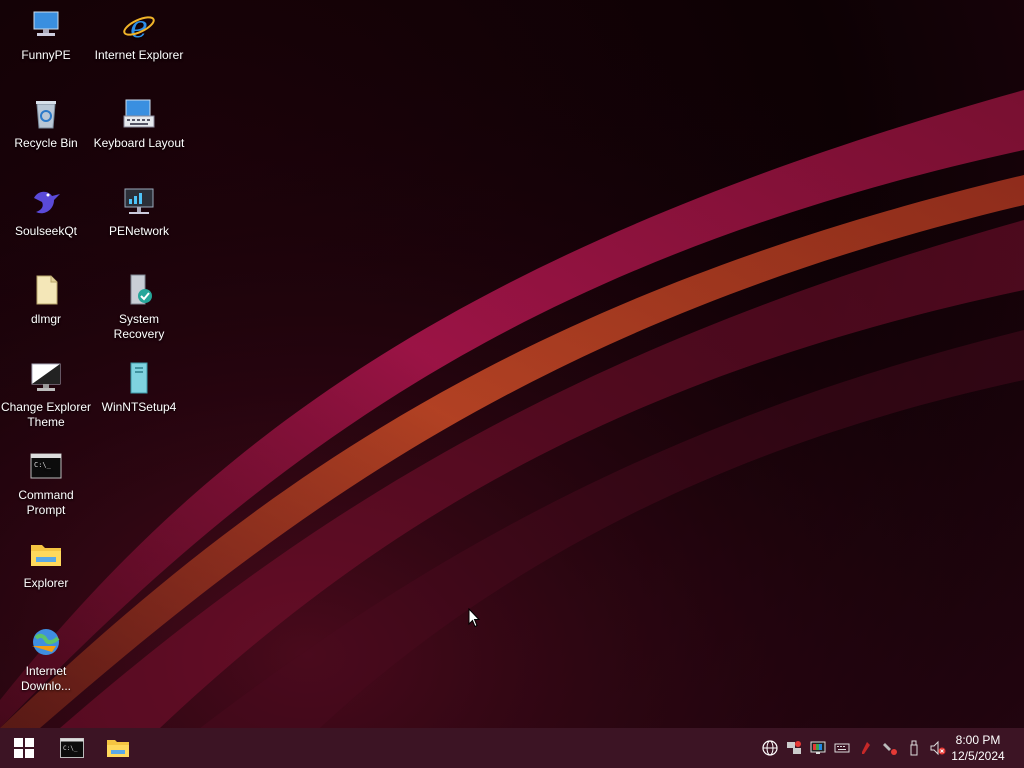 This screenshot has height=768, width=1024. I want to click on desktop-icon-explorer: Explorer, so click(46, 574).